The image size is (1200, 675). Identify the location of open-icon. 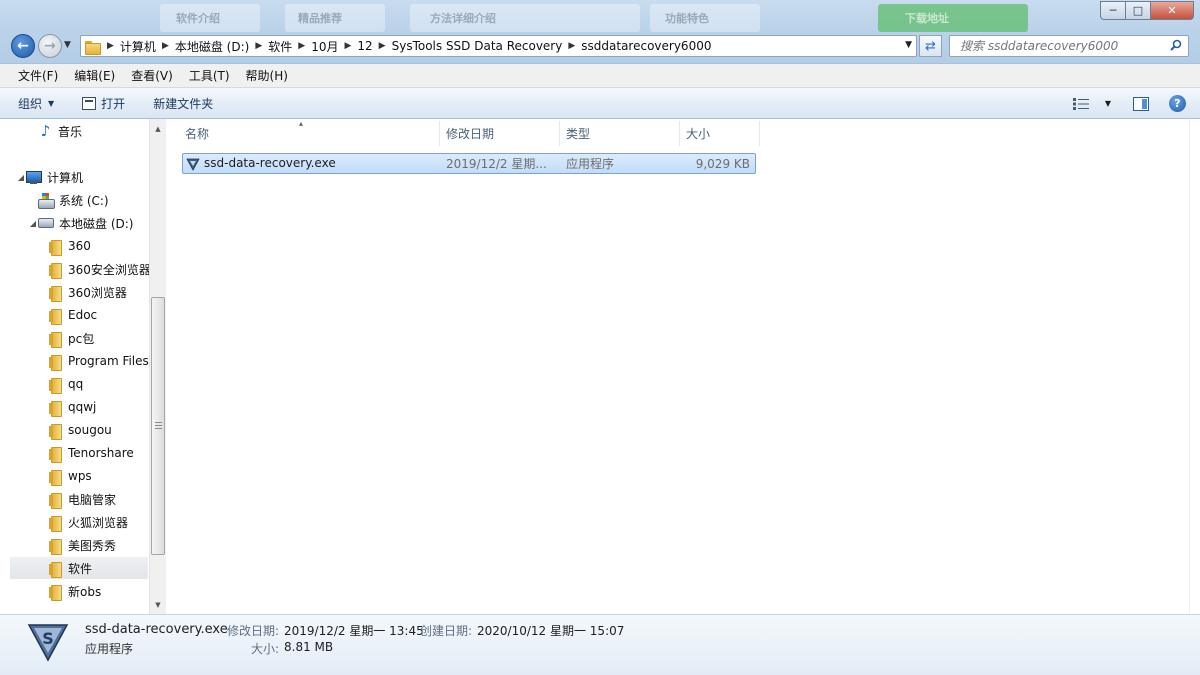
(89, 103).